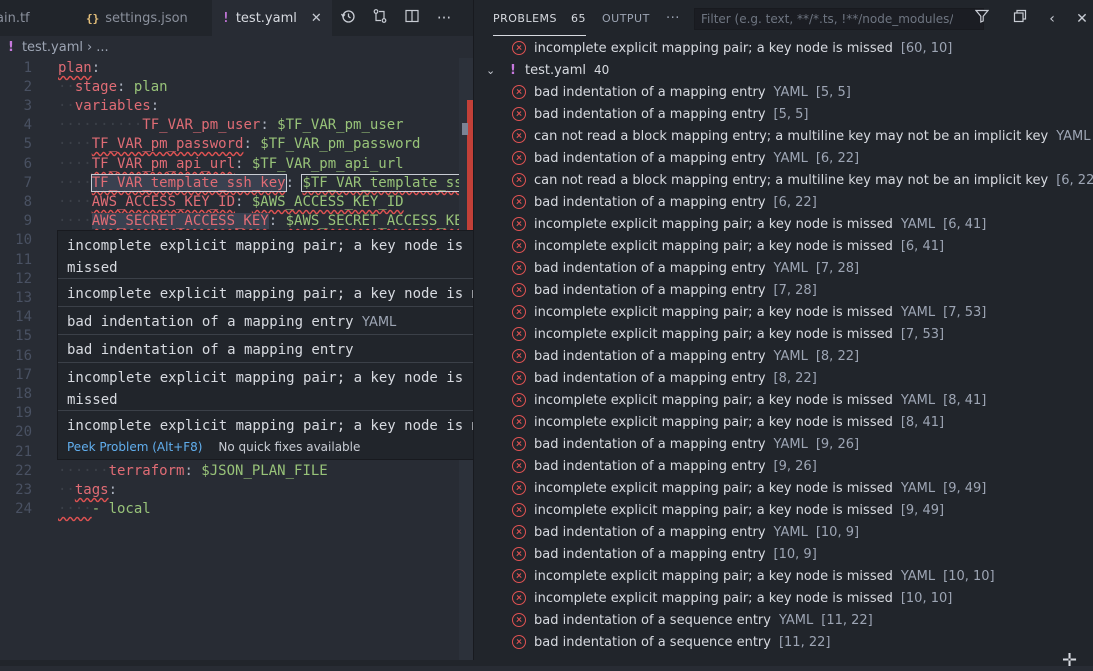 The width and height of the screenshot is (1093, 671). I want to click on hover-problem-message: bad indentation of a mapping entry, so click(210, 350).